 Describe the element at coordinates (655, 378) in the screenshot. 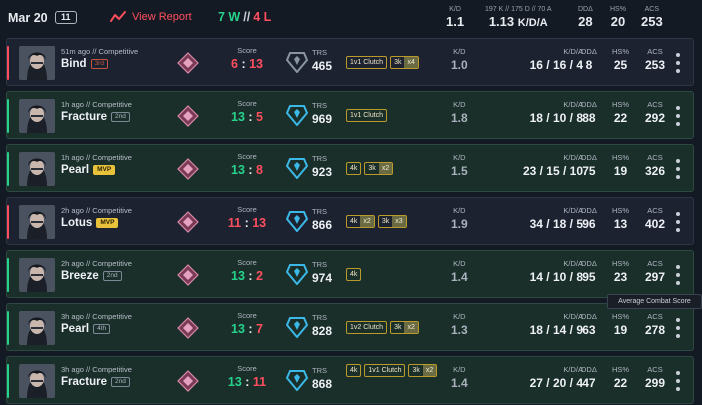

I see `match-acs: ACS 299` at that location.